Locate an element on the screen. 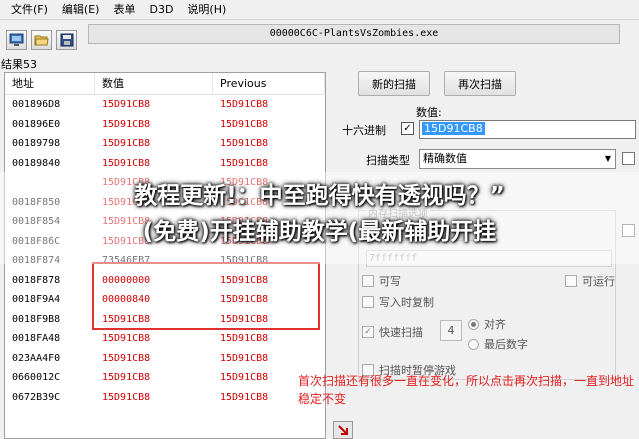  fast-scan-option: ✓ 快速扫描 is located at coordinates (392, 332).